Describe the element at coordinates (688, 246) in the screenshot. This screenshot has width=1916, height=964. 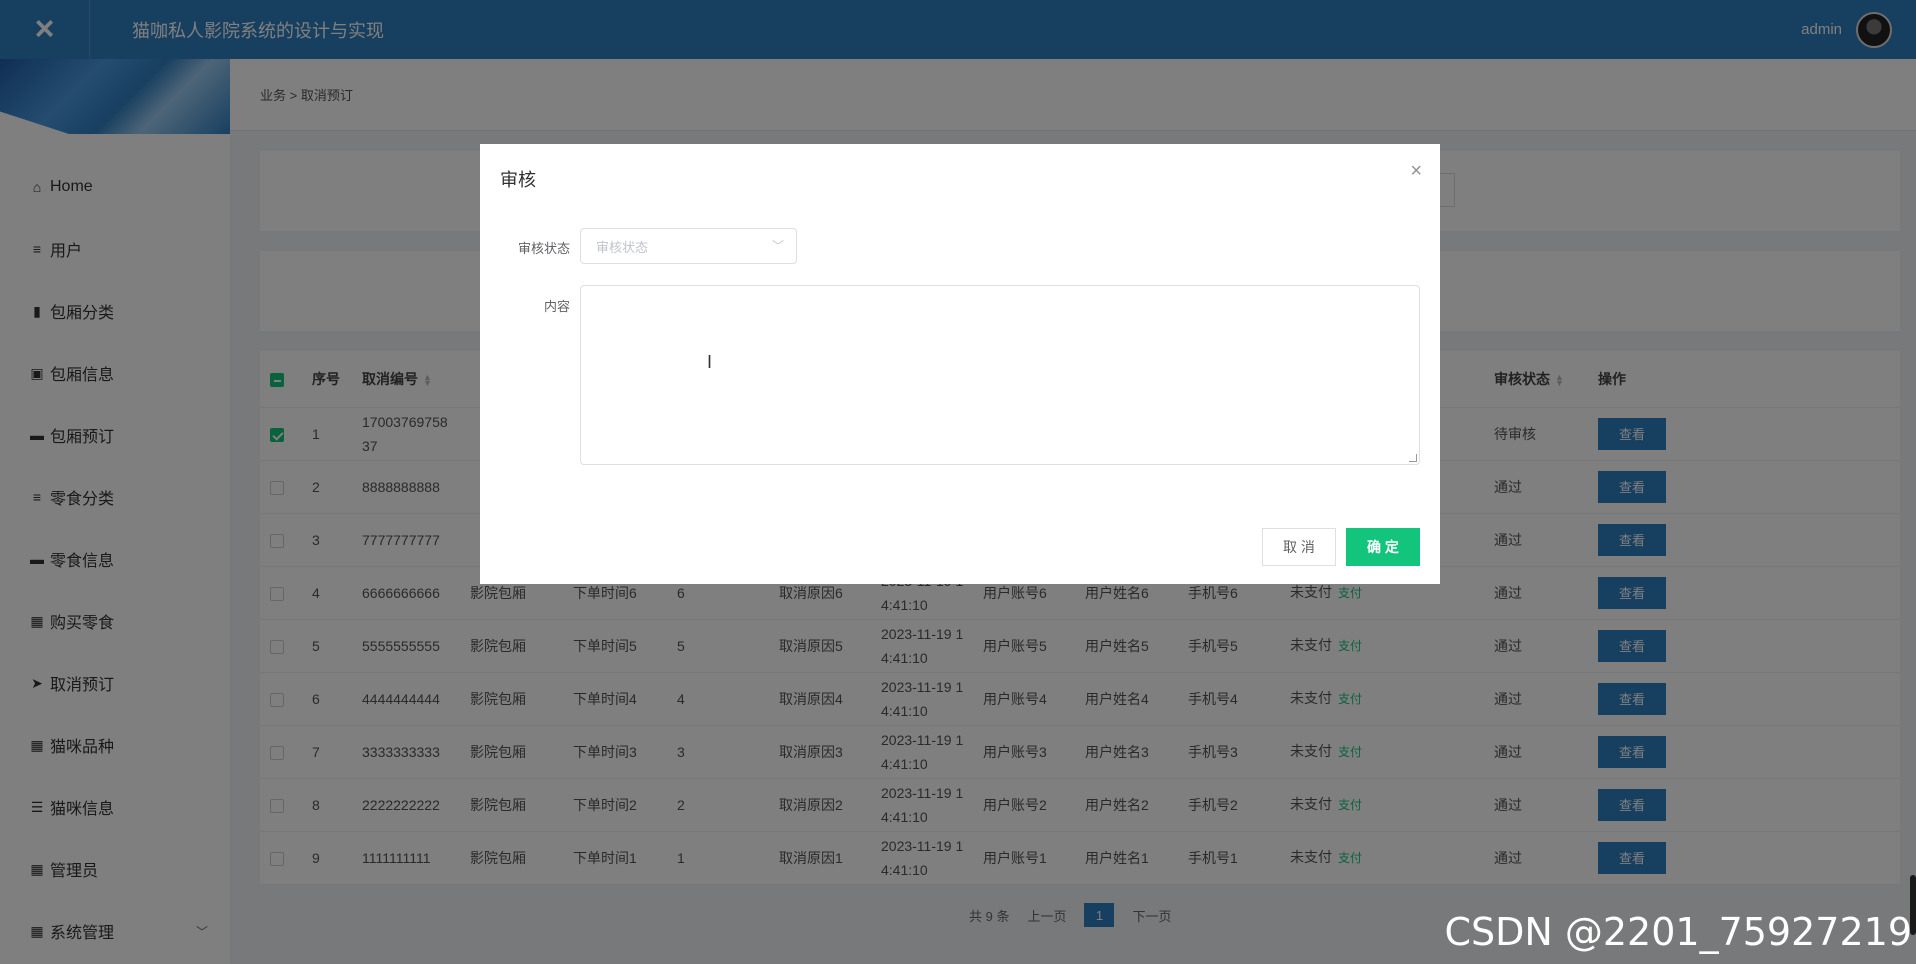
I see `review-status-select: 审核状态 ﹀` at that location.